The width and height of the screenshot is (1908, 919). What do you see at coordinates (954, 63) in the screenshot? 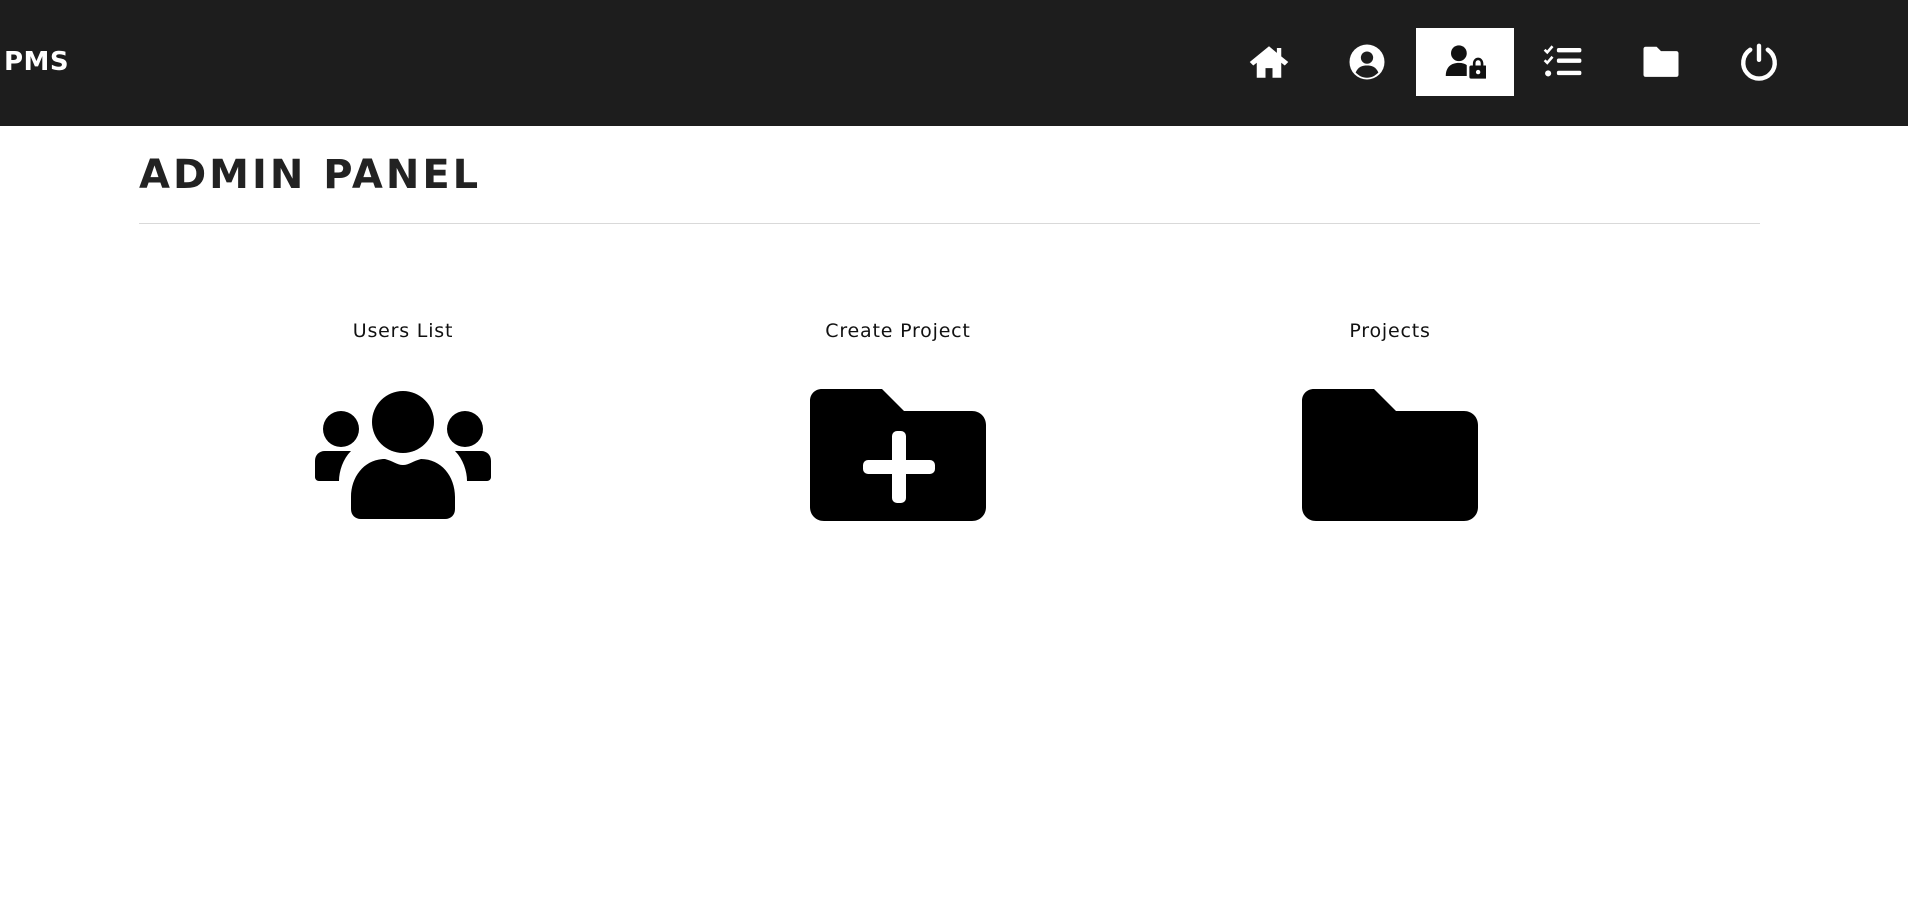
I see `top-navbar: PMS` at bounding box center [954, 63].